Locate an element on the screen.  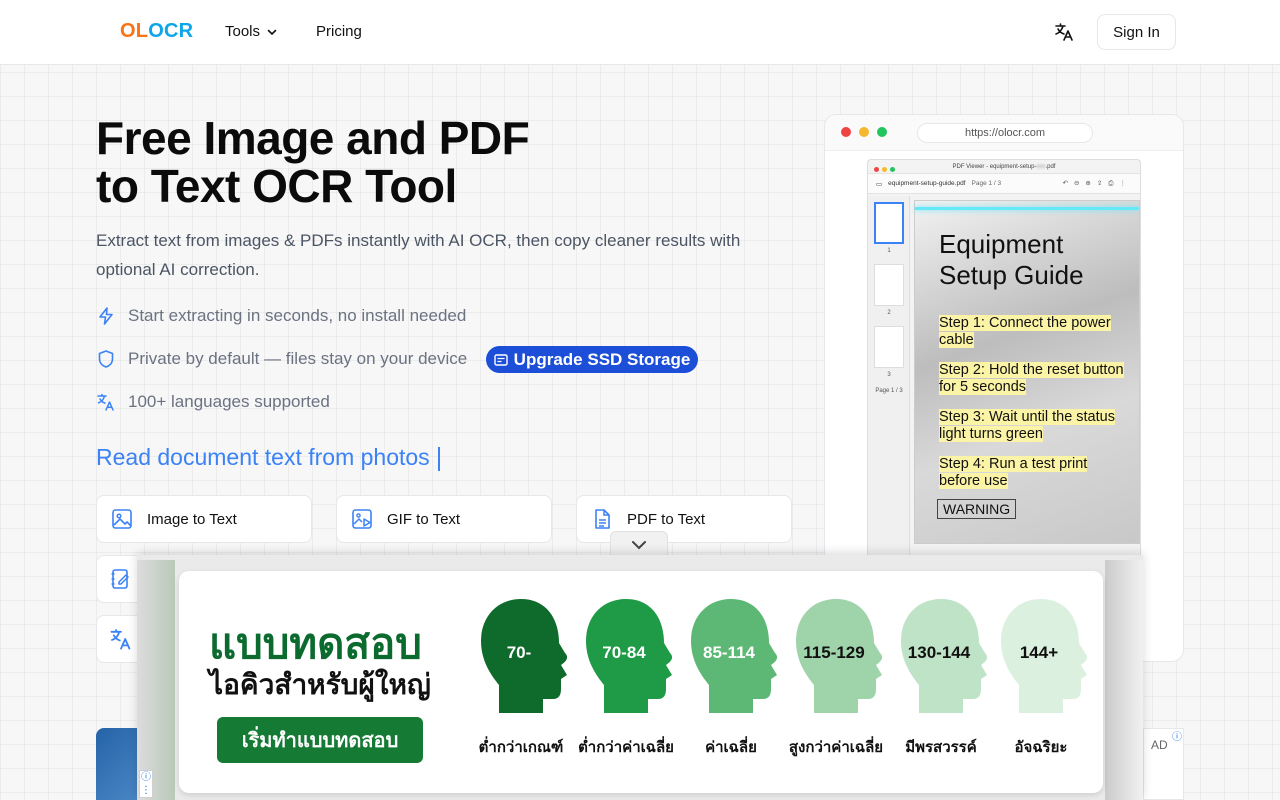
head-label: ต่ำกว่าค่าเฉลี่ย is located at coordinates (626, 747).